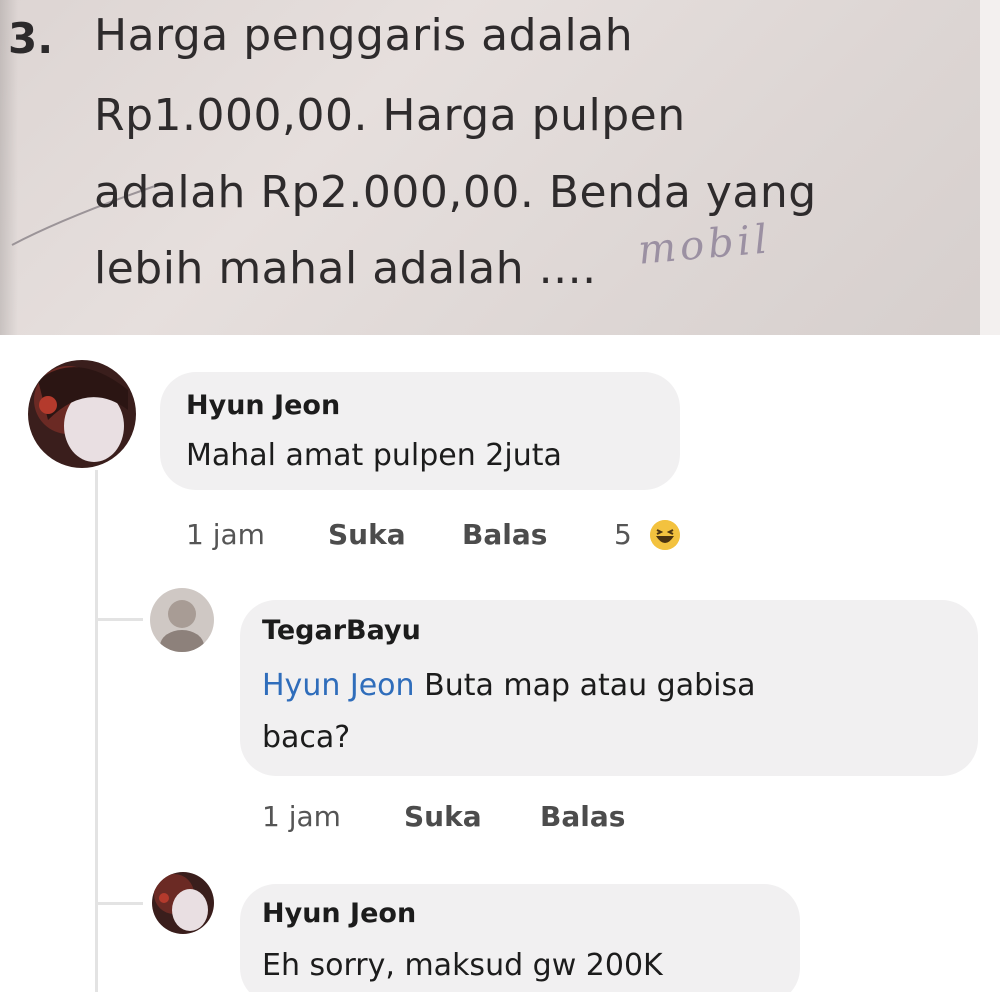  Describe the element at coordinates (338, 685) in the screenshot. I see `mention-link: Hyun Jeon` at that location.